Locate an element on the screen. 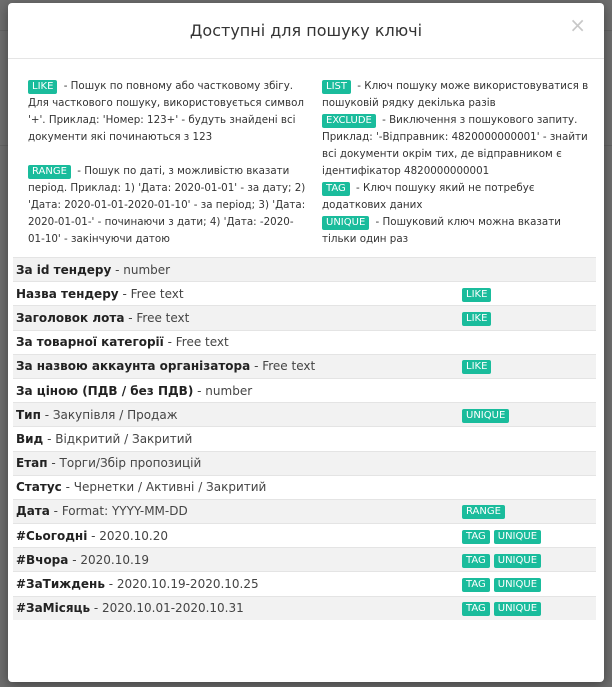 This screenshot has width=612, height=687. table-row: Етап - Торги/Збір пропозицій is located at coordinates (304, 463).